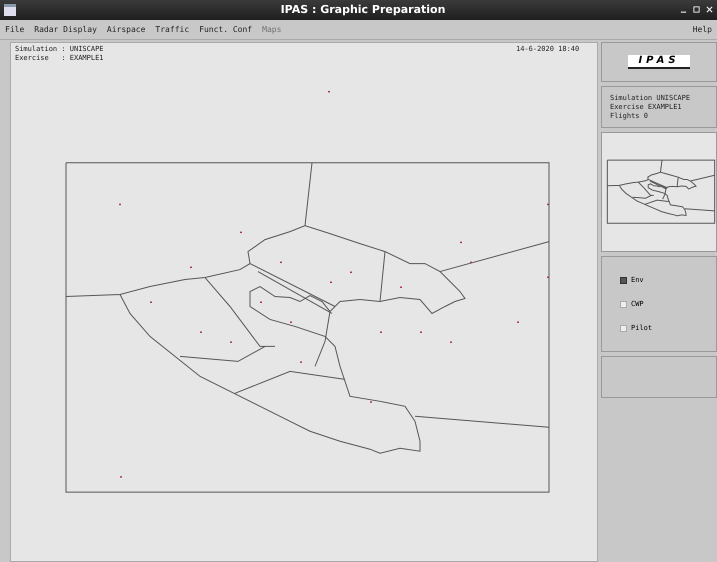 Image resolution: width=717 pixels, height=562 pixels. What do you see at coordinates (172, 29) in the screenshot?
I see `menu-item: Traffic` at bounding box center [172, 29].